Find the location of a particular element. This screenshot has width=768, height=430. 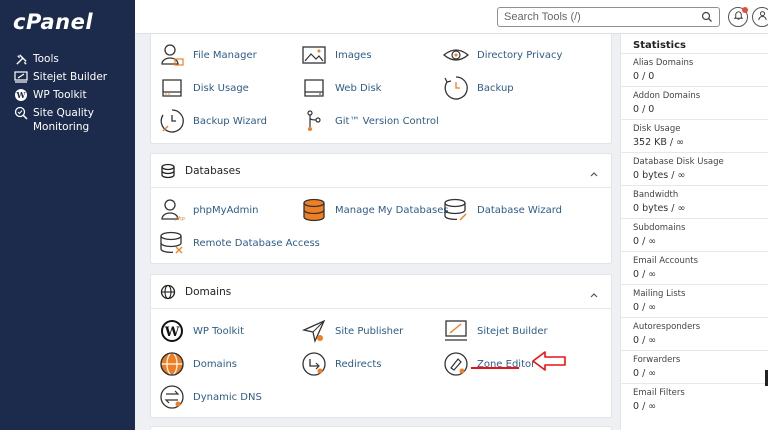

tool-label: Manage My Databases is located at coordinates (392, 210).